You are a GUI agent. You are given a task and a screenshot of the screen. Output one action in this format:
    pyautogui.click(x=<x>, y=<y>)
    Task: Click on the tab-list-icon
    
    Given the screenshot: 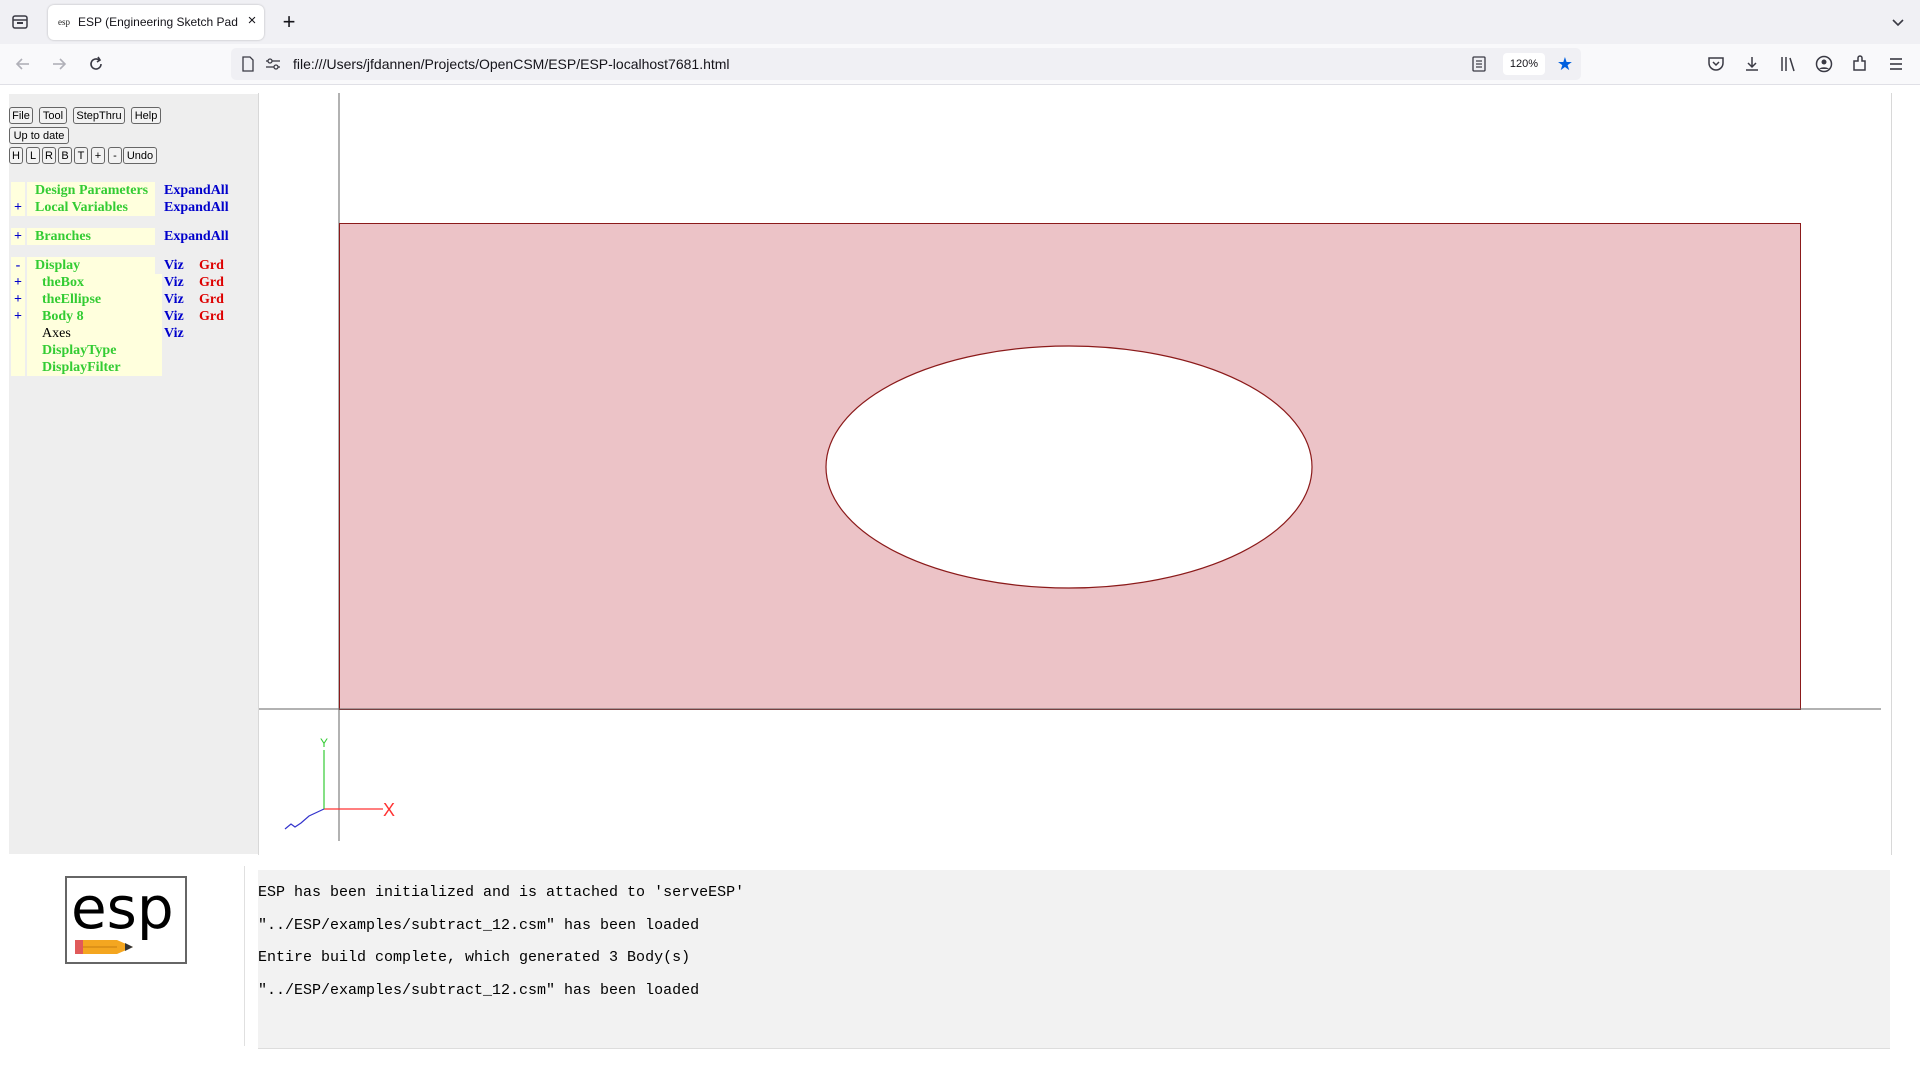 What is the action you would take?
    pyautogui.click(x=20, y=22)
    